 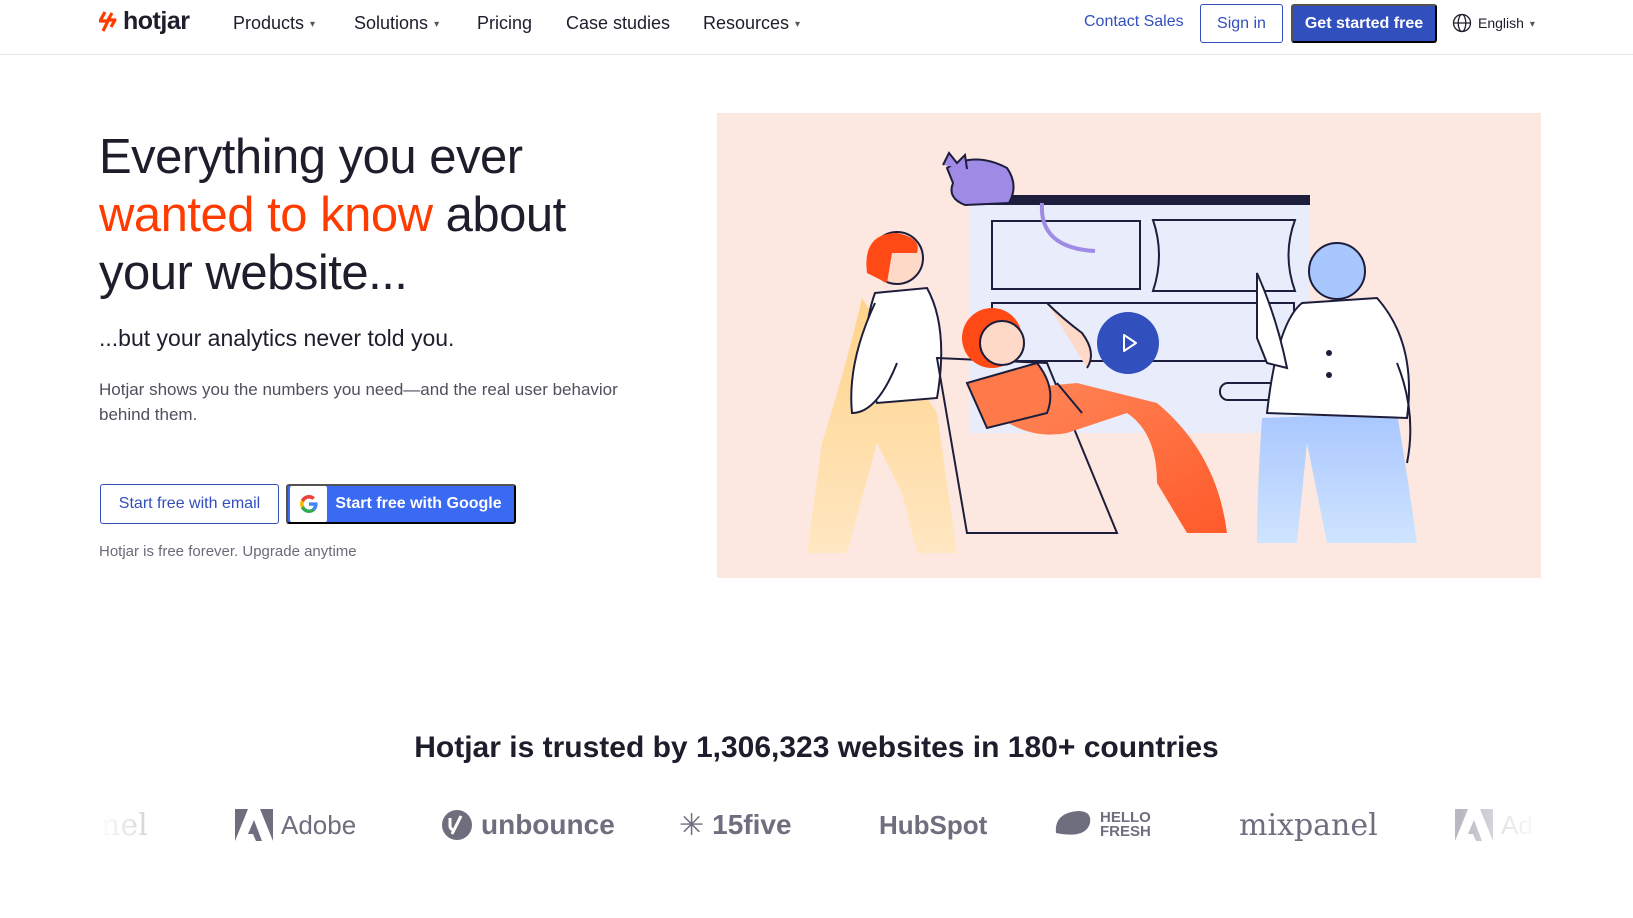 I want to click on logo-hellofresh-text: HELLO FRESH, so click(x=1125, y=824).